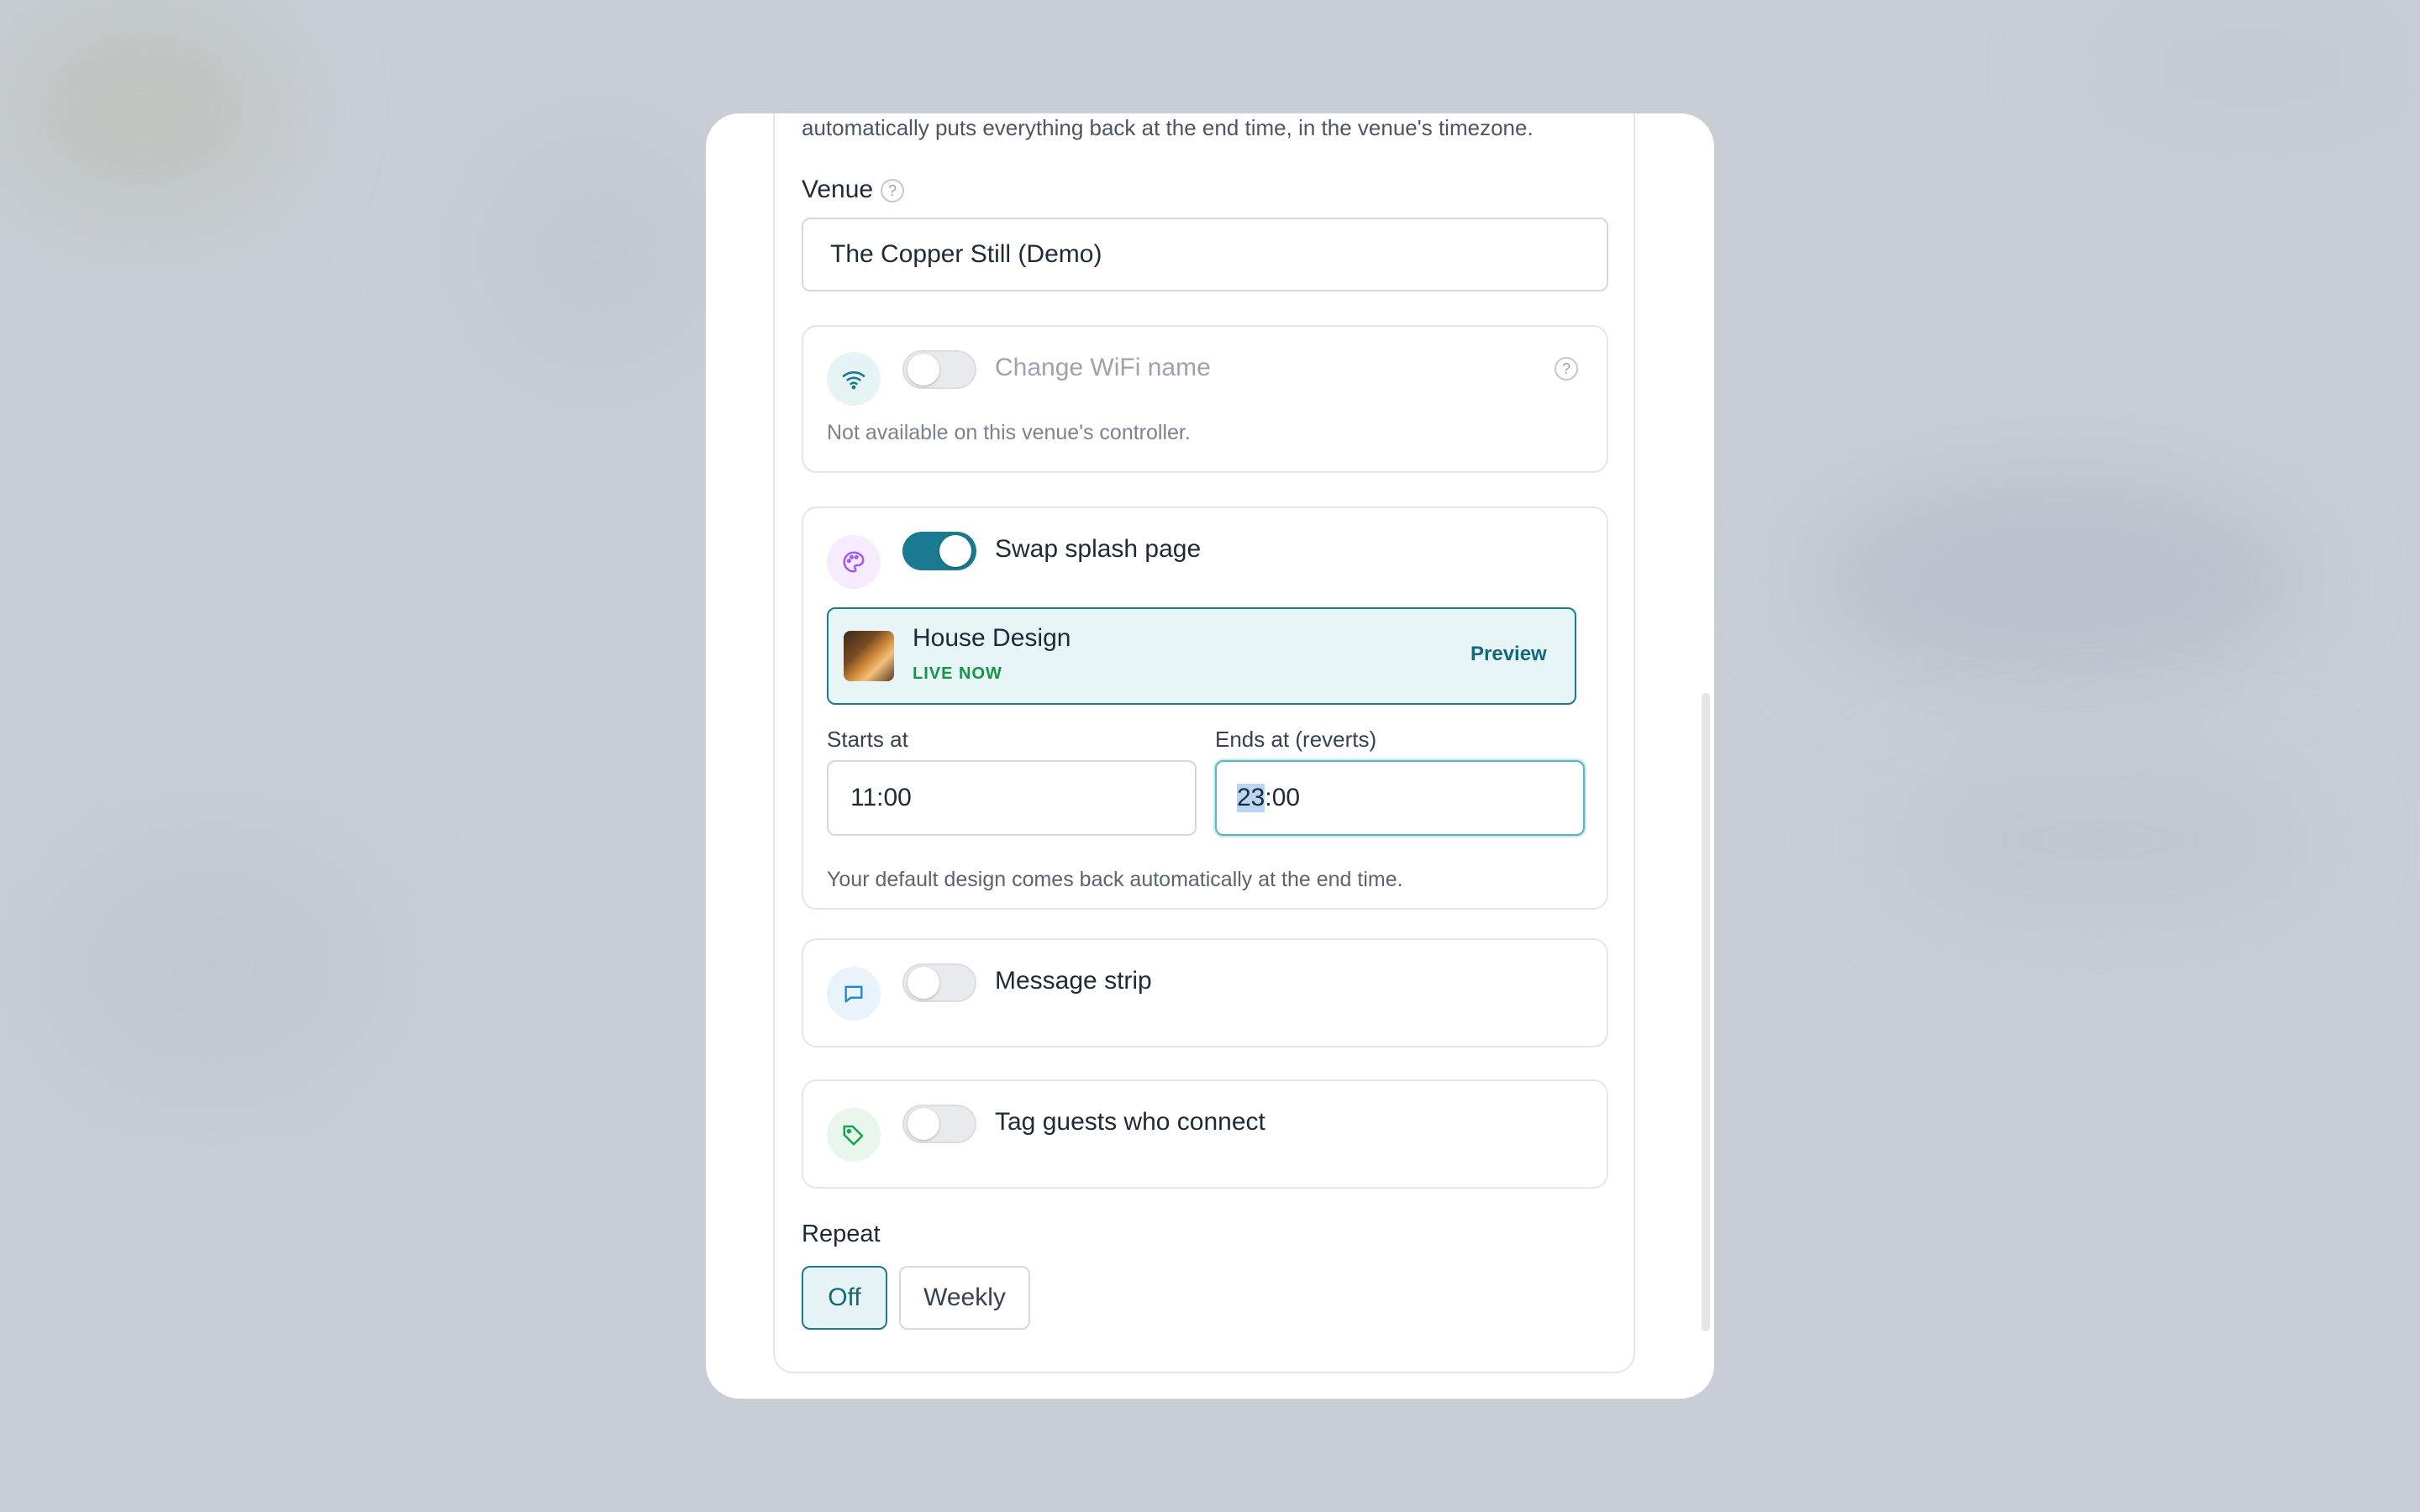  Describe the element at coordinates (939, 551) in the screenshot. I see `splash-toggle` at that location.